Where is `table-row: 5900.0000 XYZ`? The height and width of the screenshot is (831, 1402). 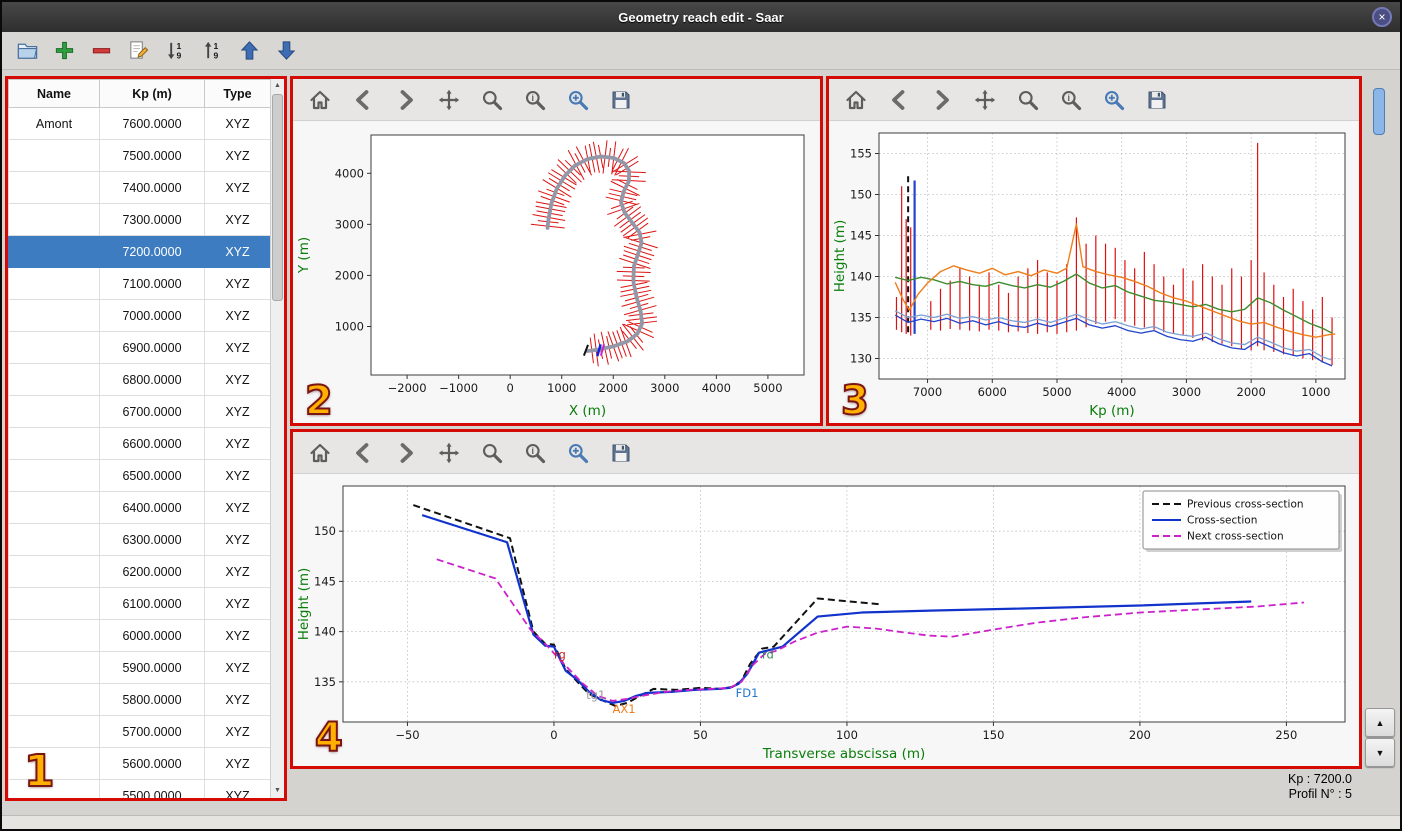
table-row: 5900.0000 XYZ is located at coordinates (139, 667).